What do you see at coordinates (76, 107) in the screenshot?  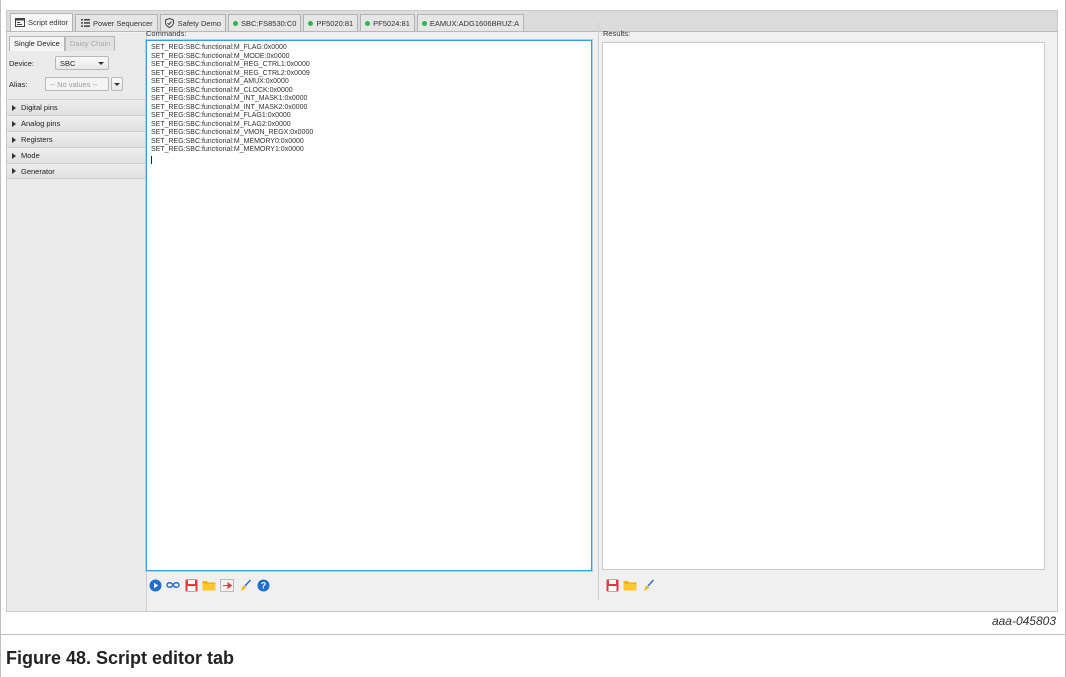 I see `section-digital-pins: Digital pins` at bounding box center [76, 107].